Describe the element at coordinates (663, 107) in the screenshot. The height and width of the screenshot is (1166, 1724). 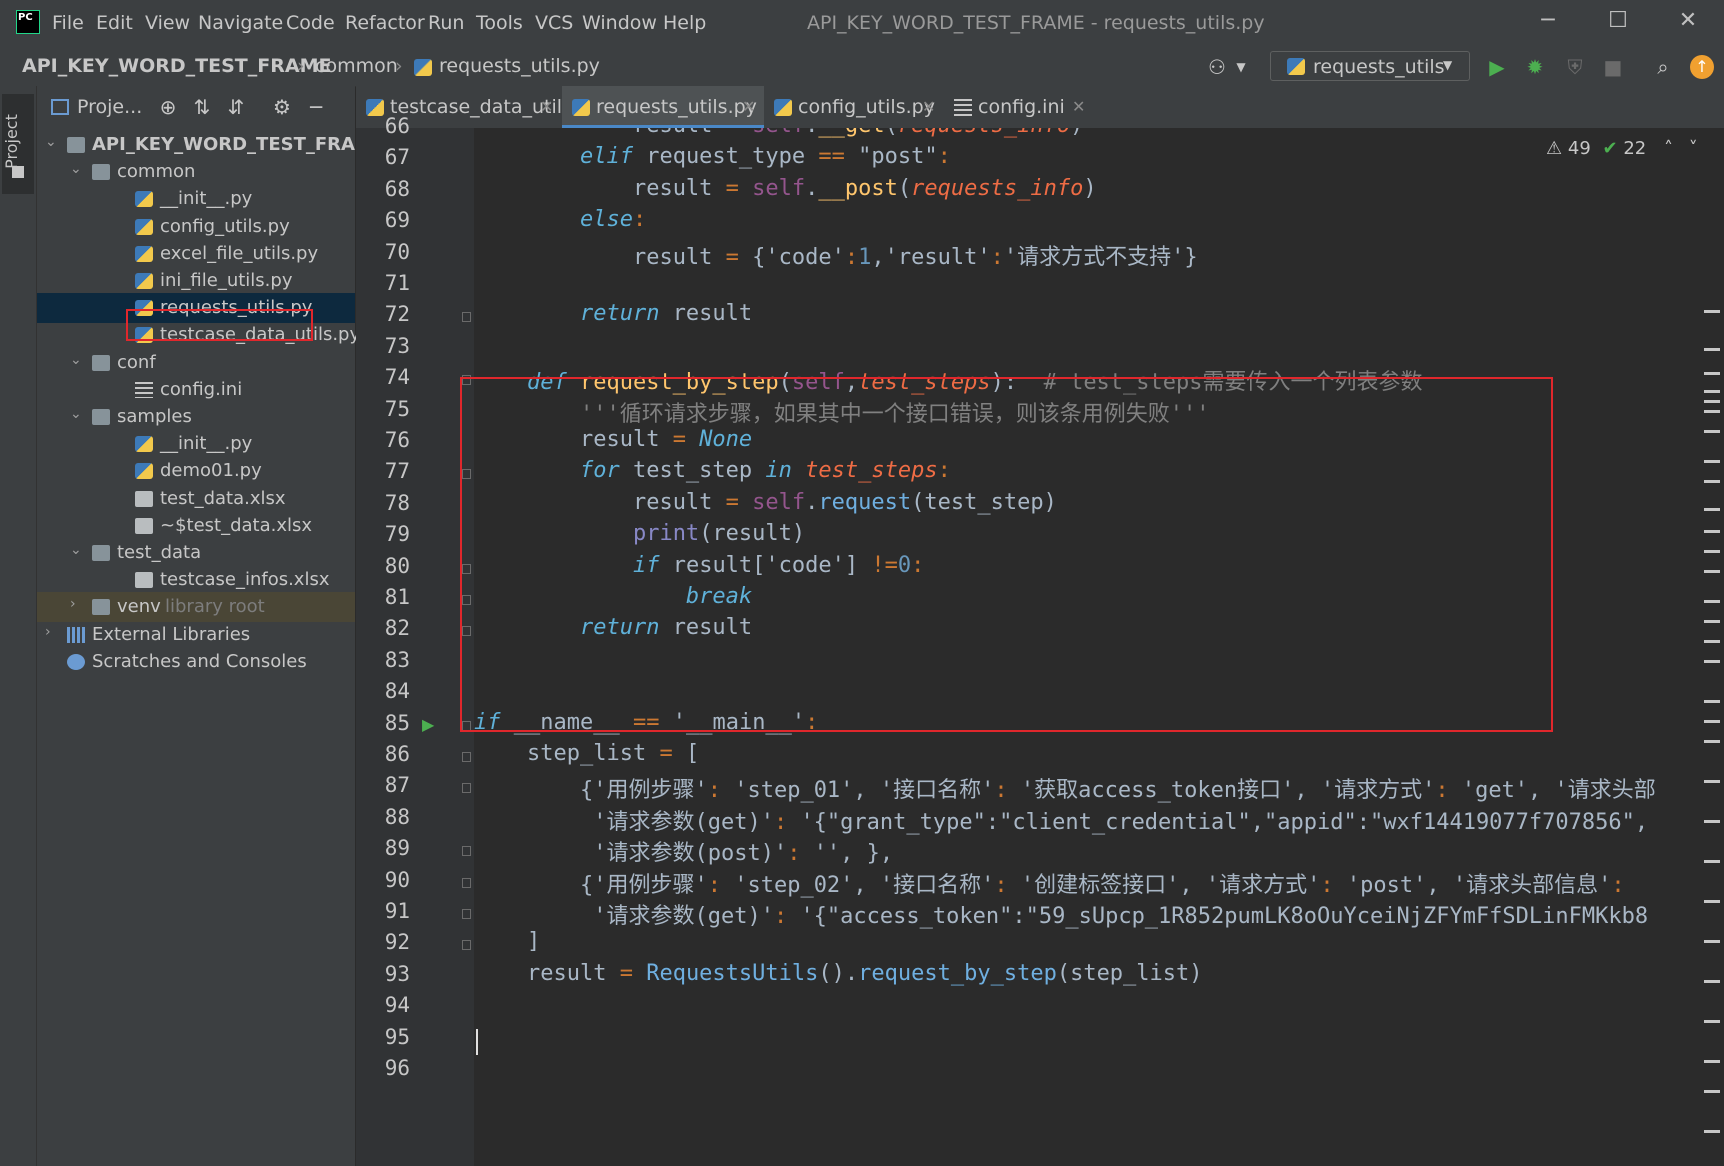
I see `editor-tab: requests_utils.py ✕` at that location.